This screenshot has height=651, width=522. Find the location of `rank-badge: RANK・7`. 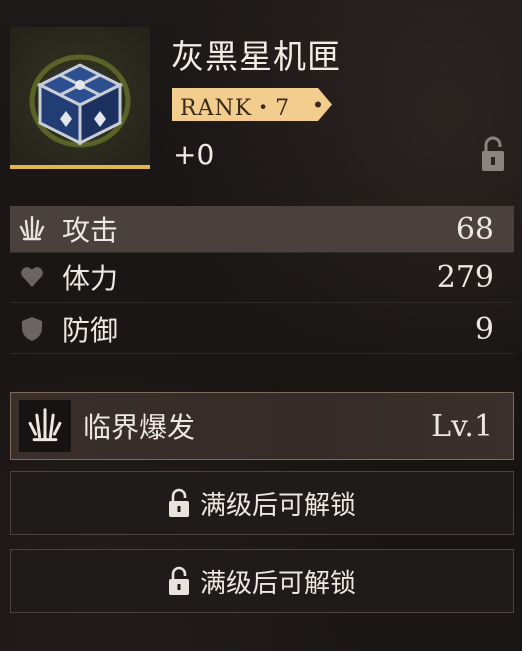

rank-badge: RANK・7 is located at coordinates (252, 104).